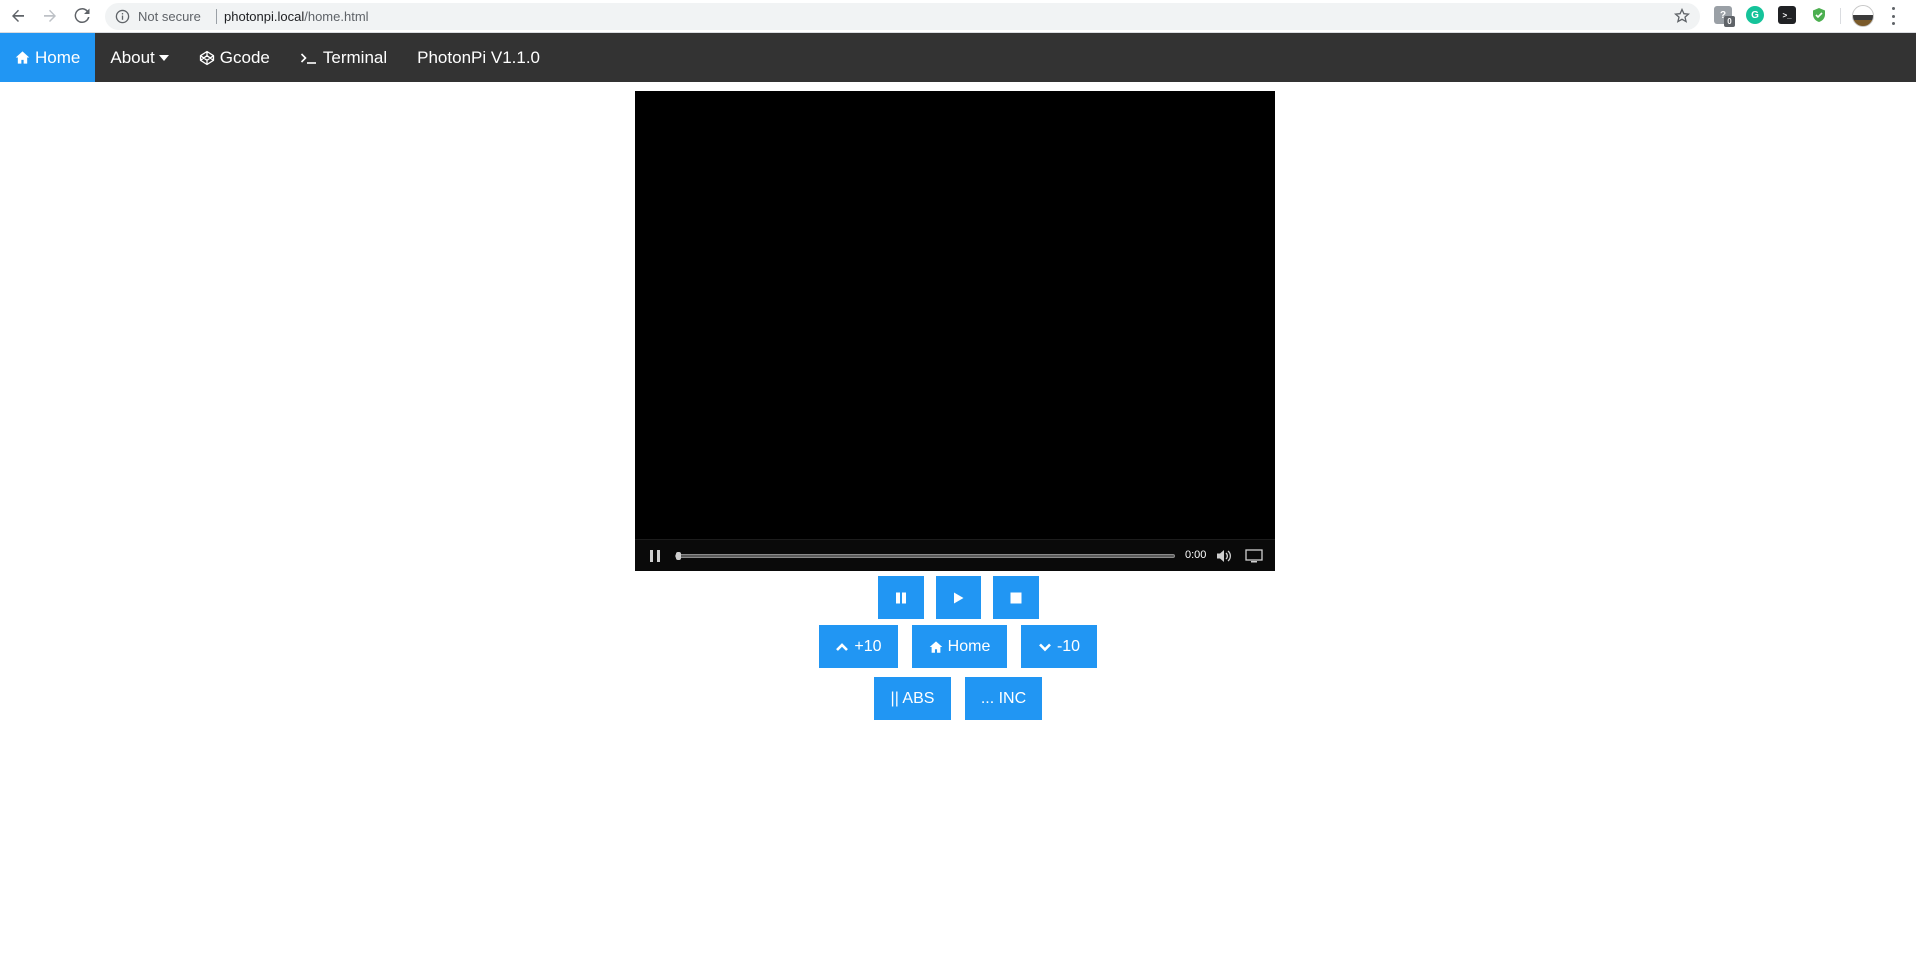 This screenshot has width=1916, height=978. Describe the element at coordinates (355, 57) in the screenshot. I see `nav-terminal-label: Terminal` at that location.